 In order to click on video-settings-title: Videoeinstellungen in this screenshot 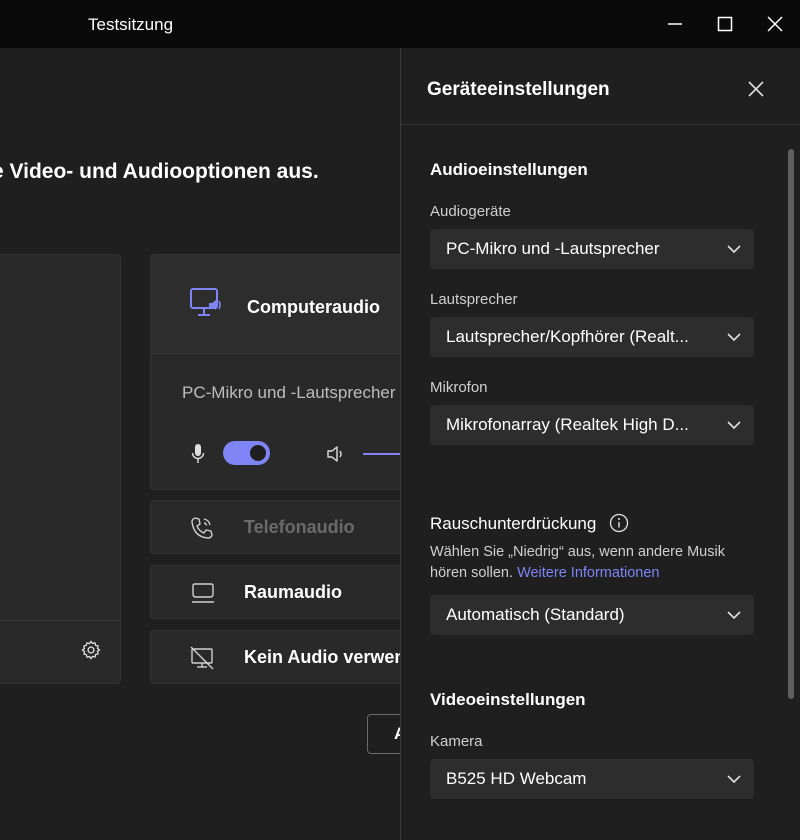, I will do `click(508, 699)`.